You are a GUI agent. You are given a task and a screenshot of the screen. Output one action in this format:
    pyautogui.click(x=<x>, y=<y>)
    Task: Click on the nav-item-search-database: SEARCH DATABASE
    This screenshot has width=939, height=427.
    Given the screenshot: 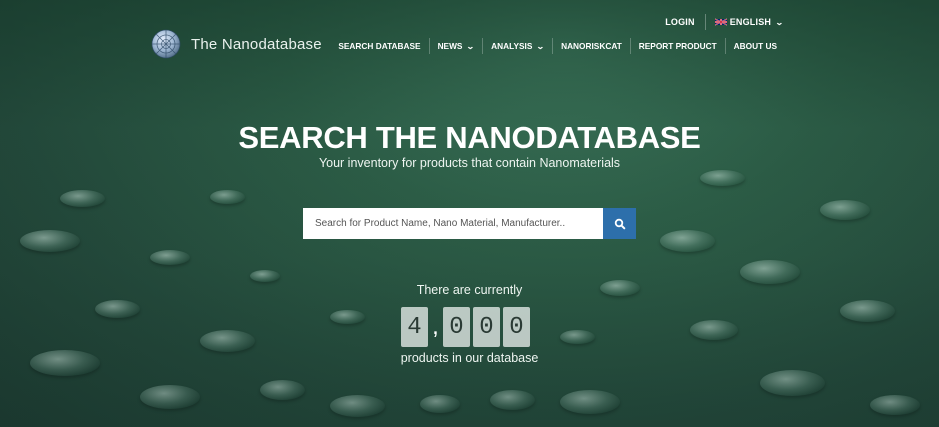 What is the action you would take?
    pyautogui.click(x=379, y=46)
    